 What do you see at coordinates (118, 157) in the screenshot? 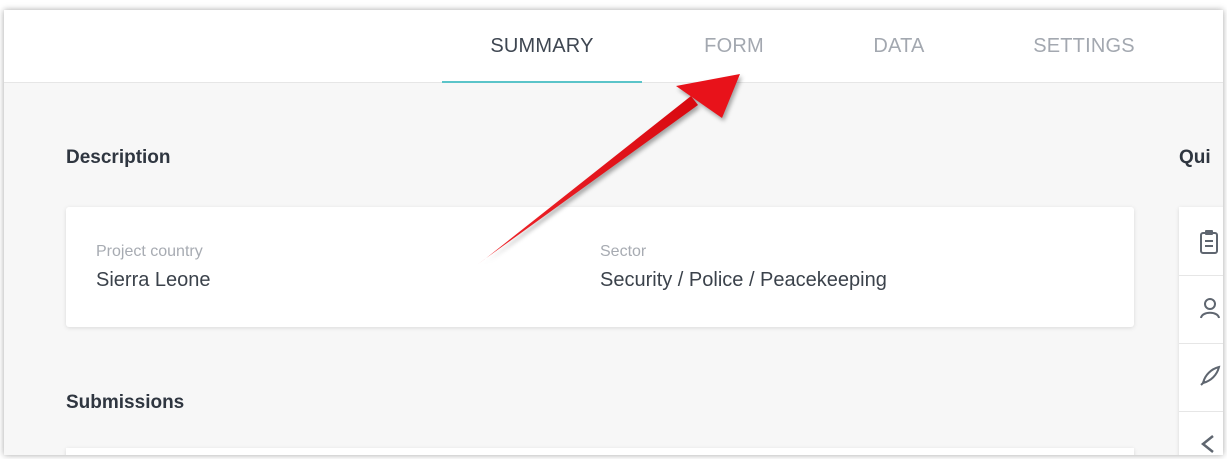
I see `description-heading: Description` at bounding box center [118, 157].